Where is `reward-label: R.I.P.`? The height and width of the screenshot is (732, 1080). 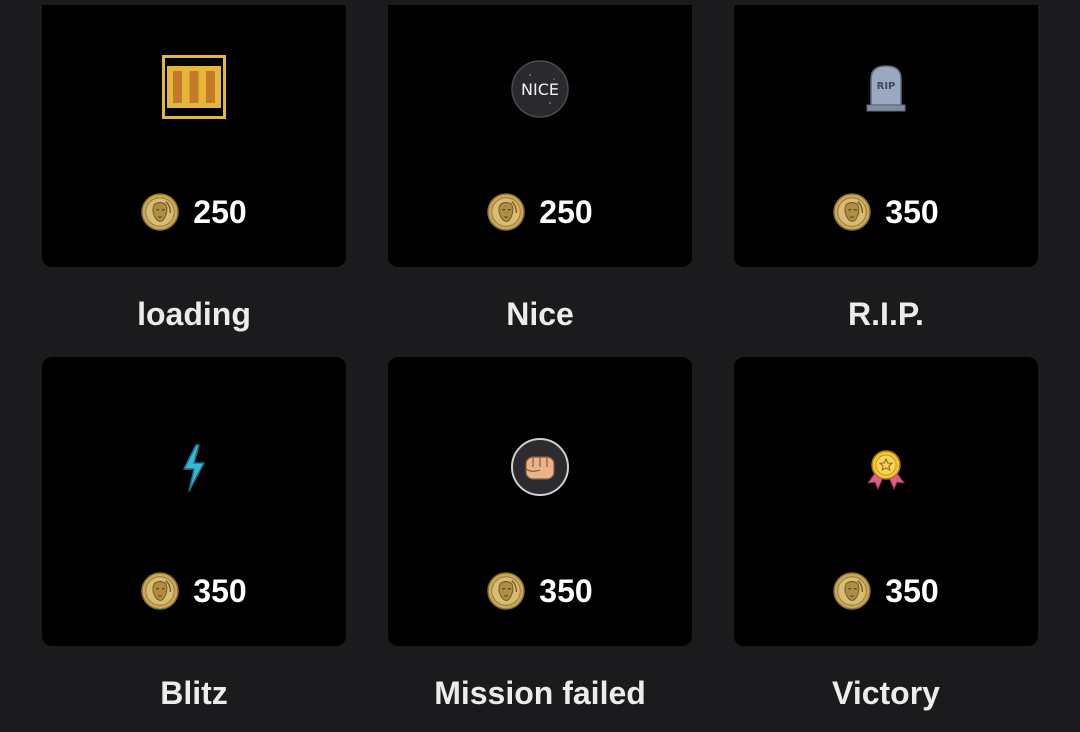
reward-label: R.I.P. is located at coordinates (886, 314).